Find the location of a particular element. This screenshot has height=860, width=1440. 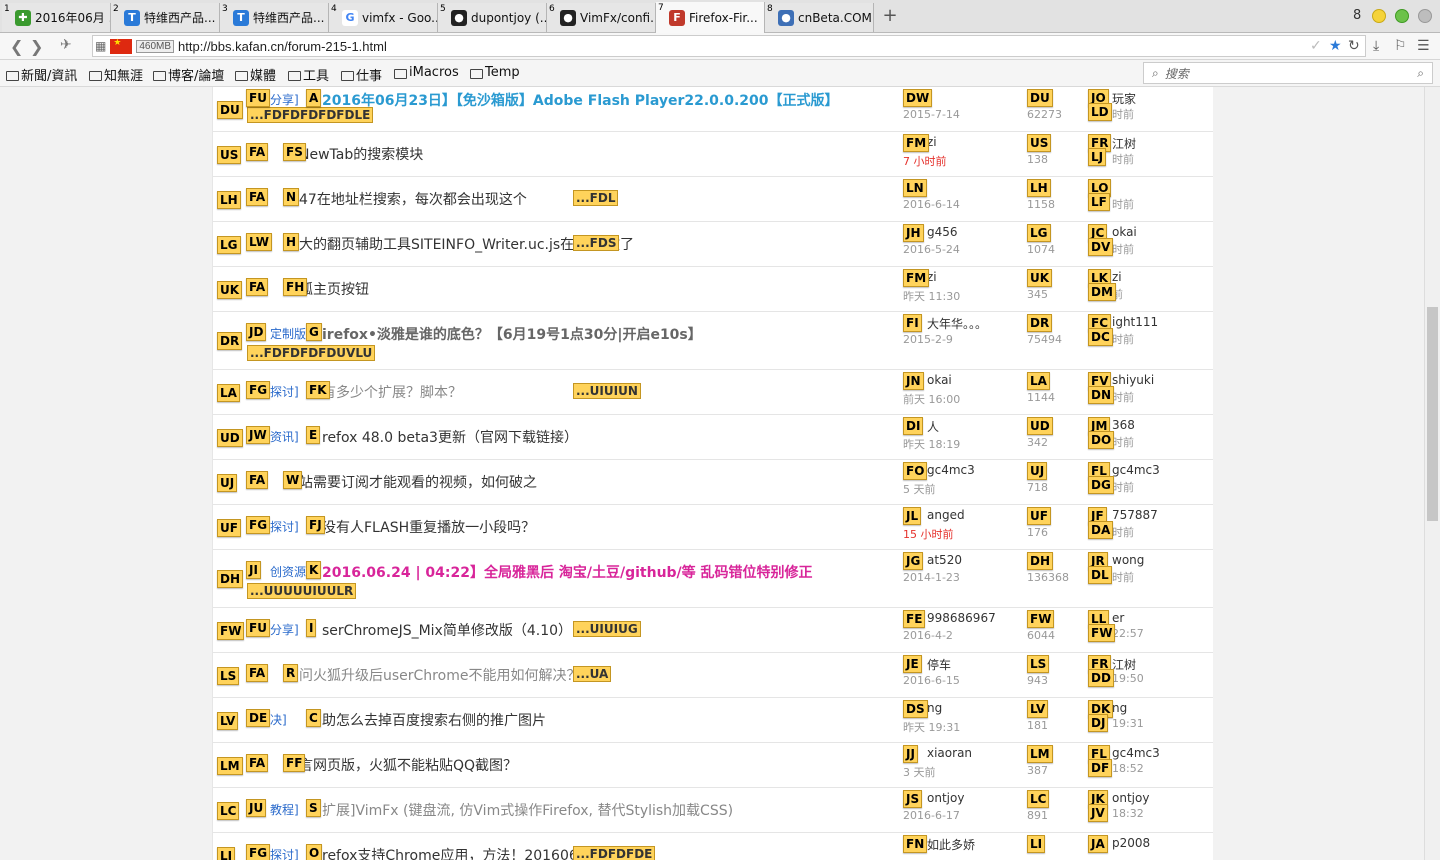

page-links: ...UIUIUN is located at coordinates (607, 391).